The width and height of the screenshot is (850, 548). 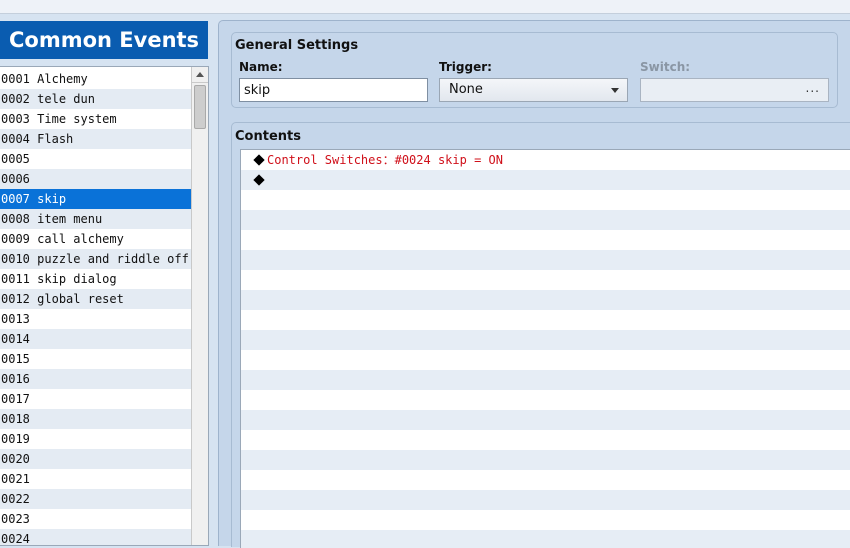 I want to click on event-id: 0003, so click(x=15, y=119).